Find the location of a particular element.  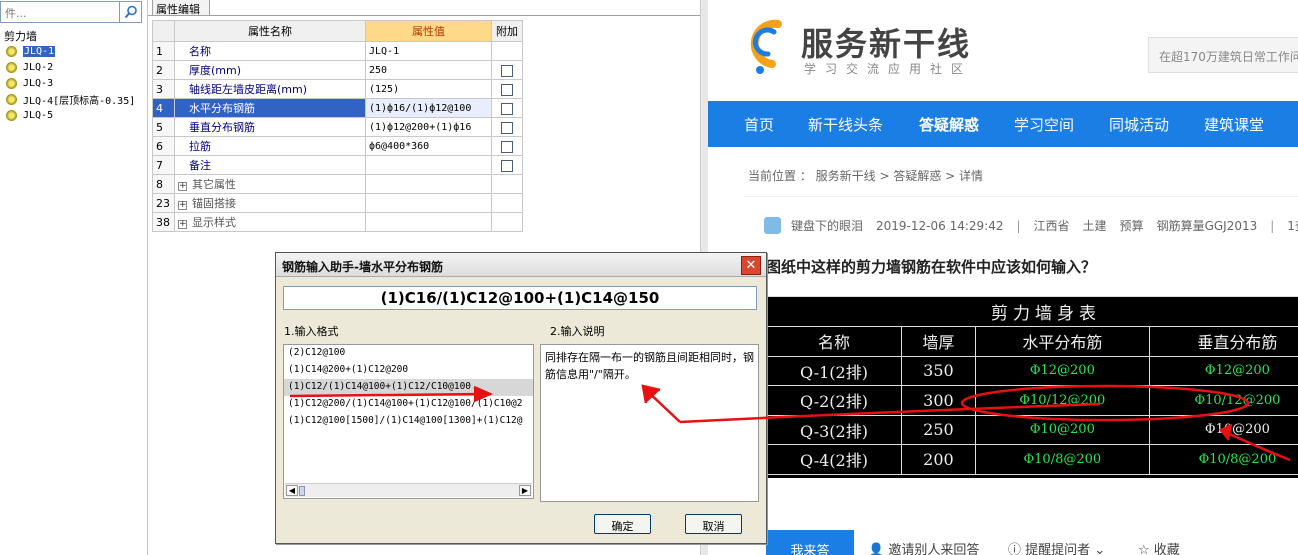

tag: 钢筋算量GGJ2013 is located at coordinates (1207, 225).